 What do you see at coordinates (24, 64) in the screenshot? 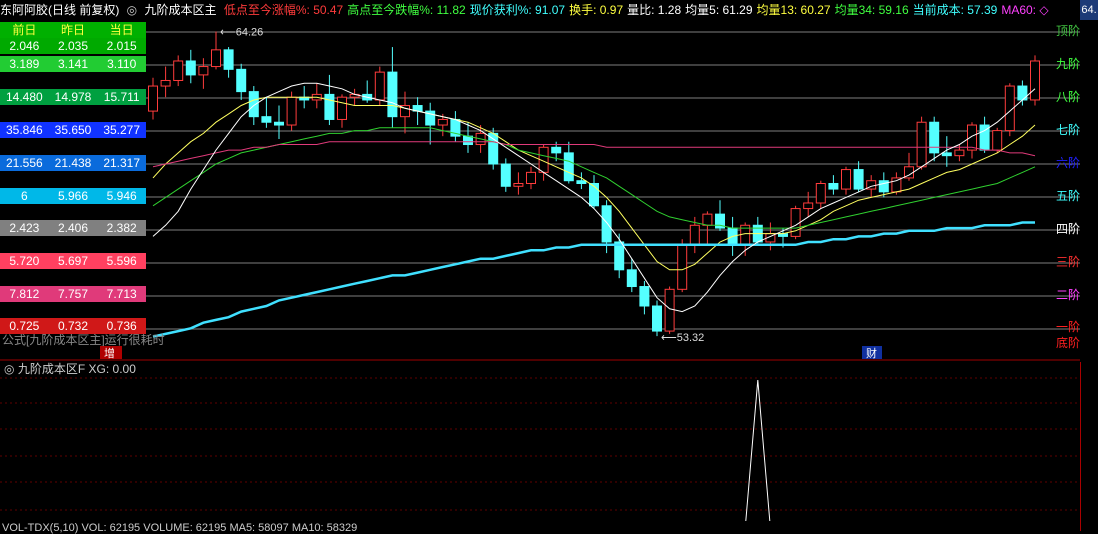
I see `cost-panel-cell: 3.189` at bounding box center [24, 64].